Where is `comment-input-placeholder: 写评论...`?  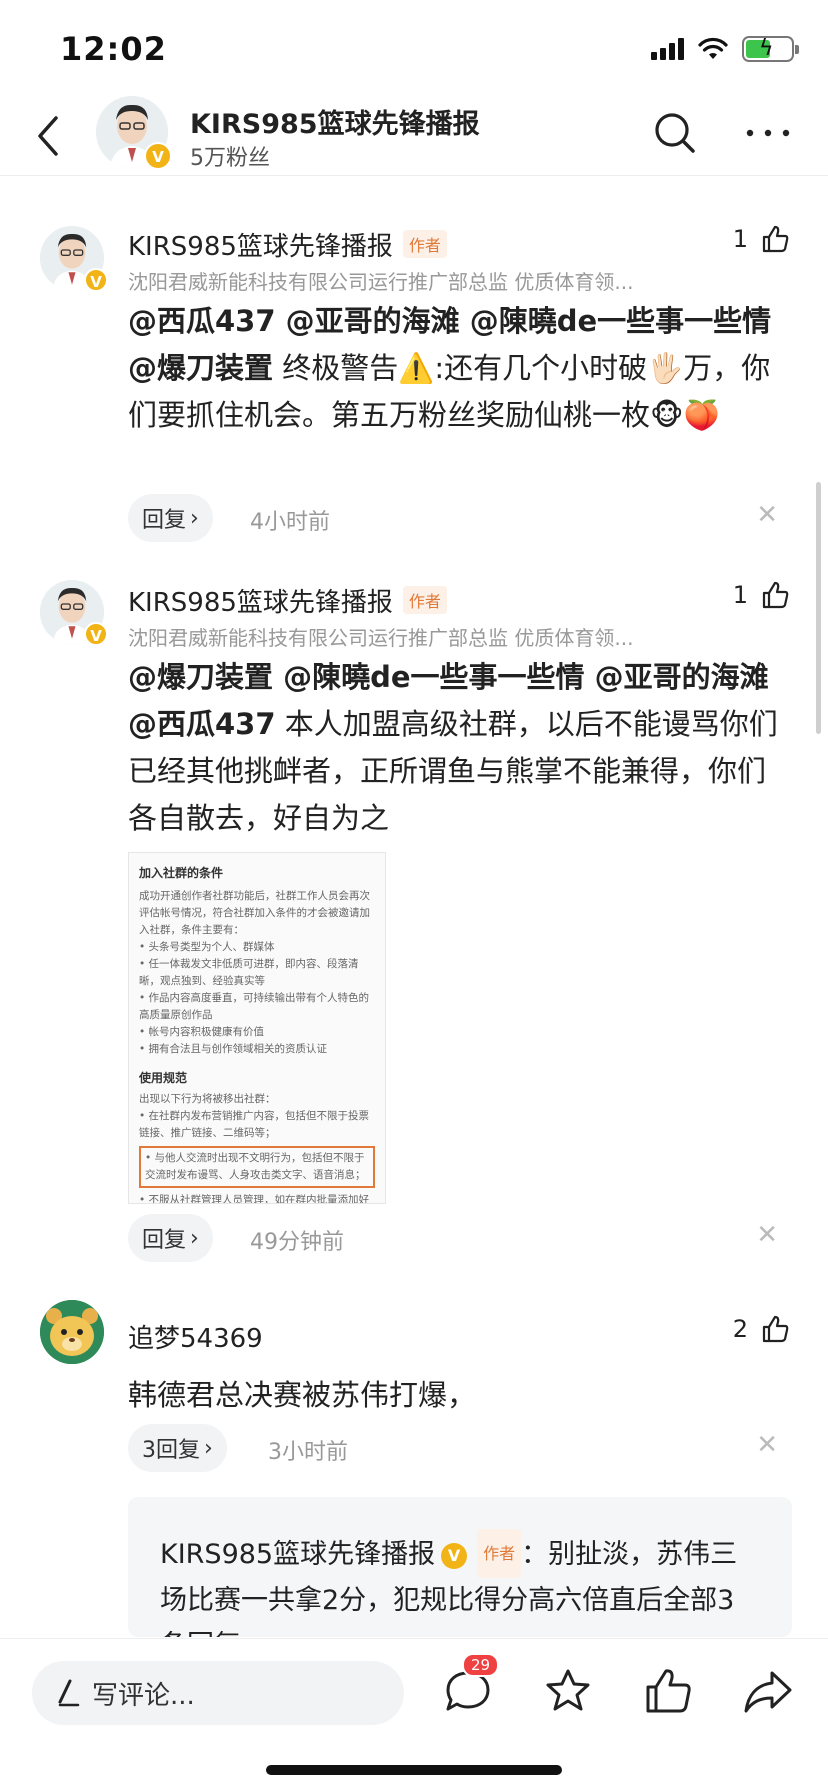
comment-input-placeholder: 写评论... is located at coordinates (143, 1695).